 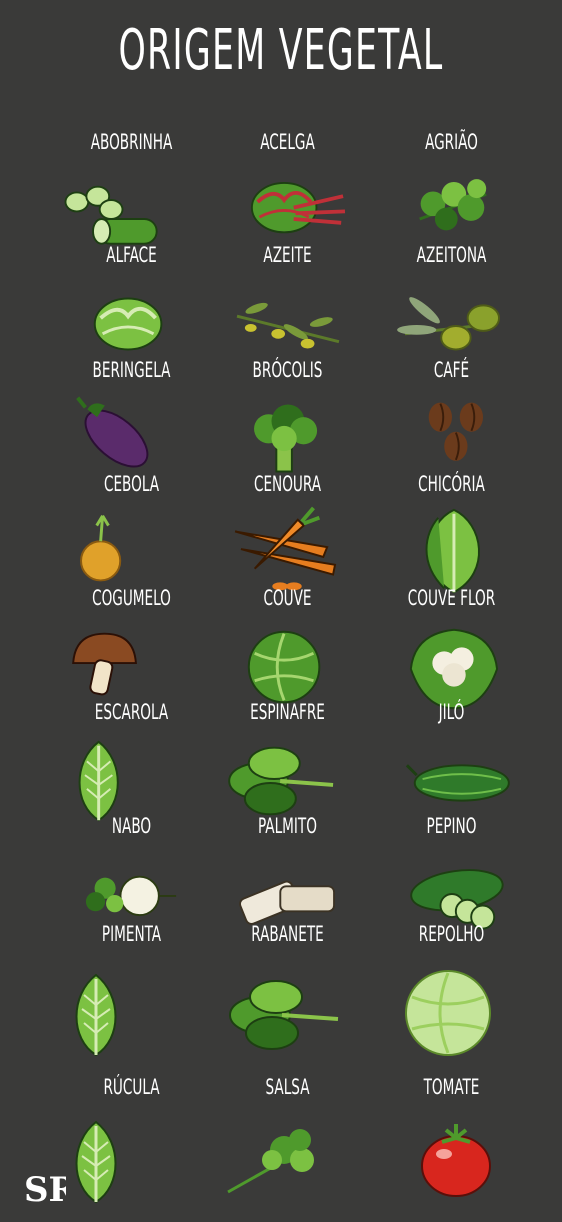 I want to click on vegetable-label: ESPINAFRE, so click(x=287, y=712).